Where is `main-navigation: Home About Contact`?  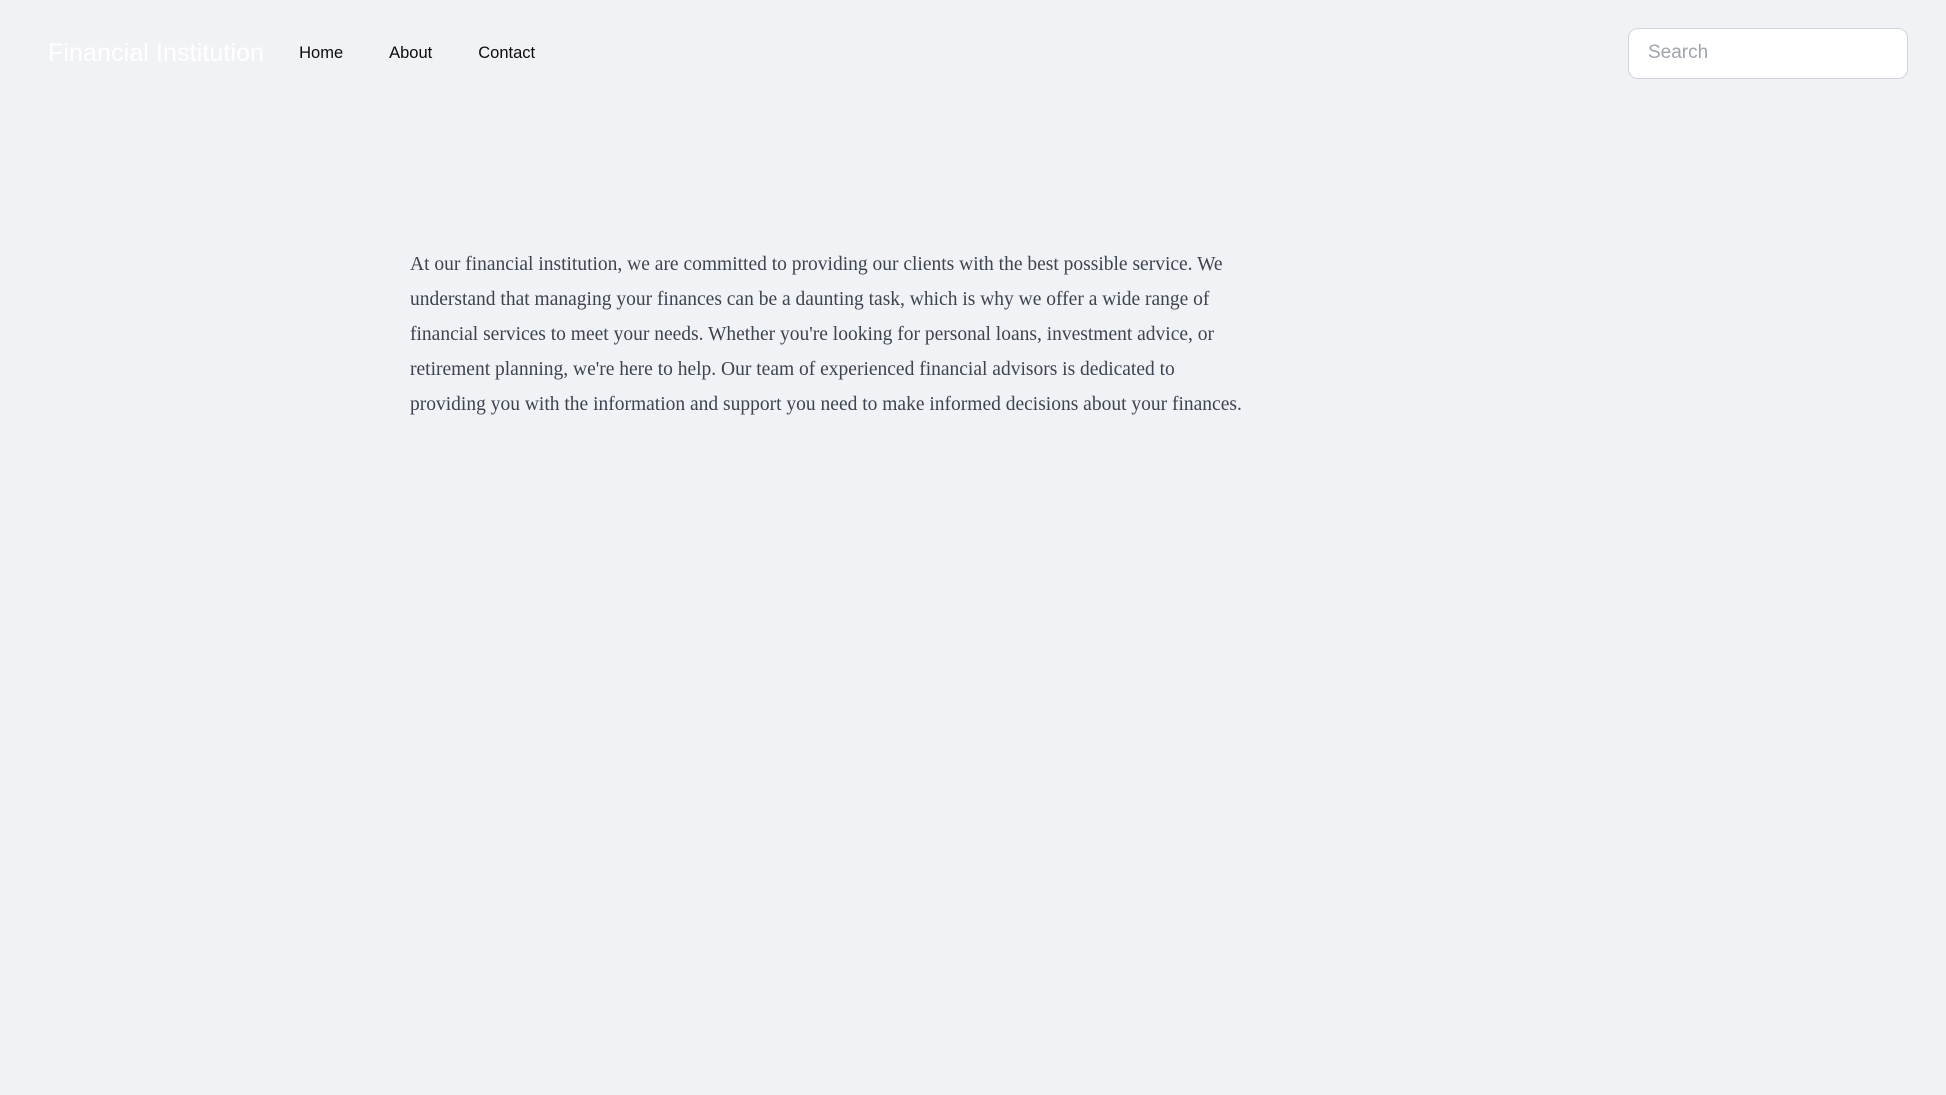
main-navigation: Home About Contact is located at coordinates (417, 53).